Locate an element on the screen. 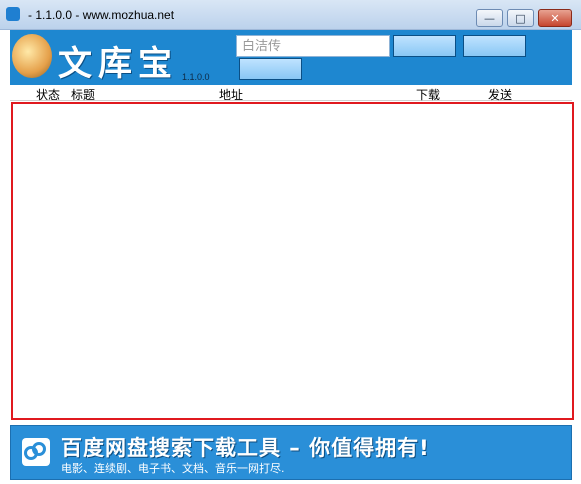  maximize-button: □ is located at coordinates (520, 18).